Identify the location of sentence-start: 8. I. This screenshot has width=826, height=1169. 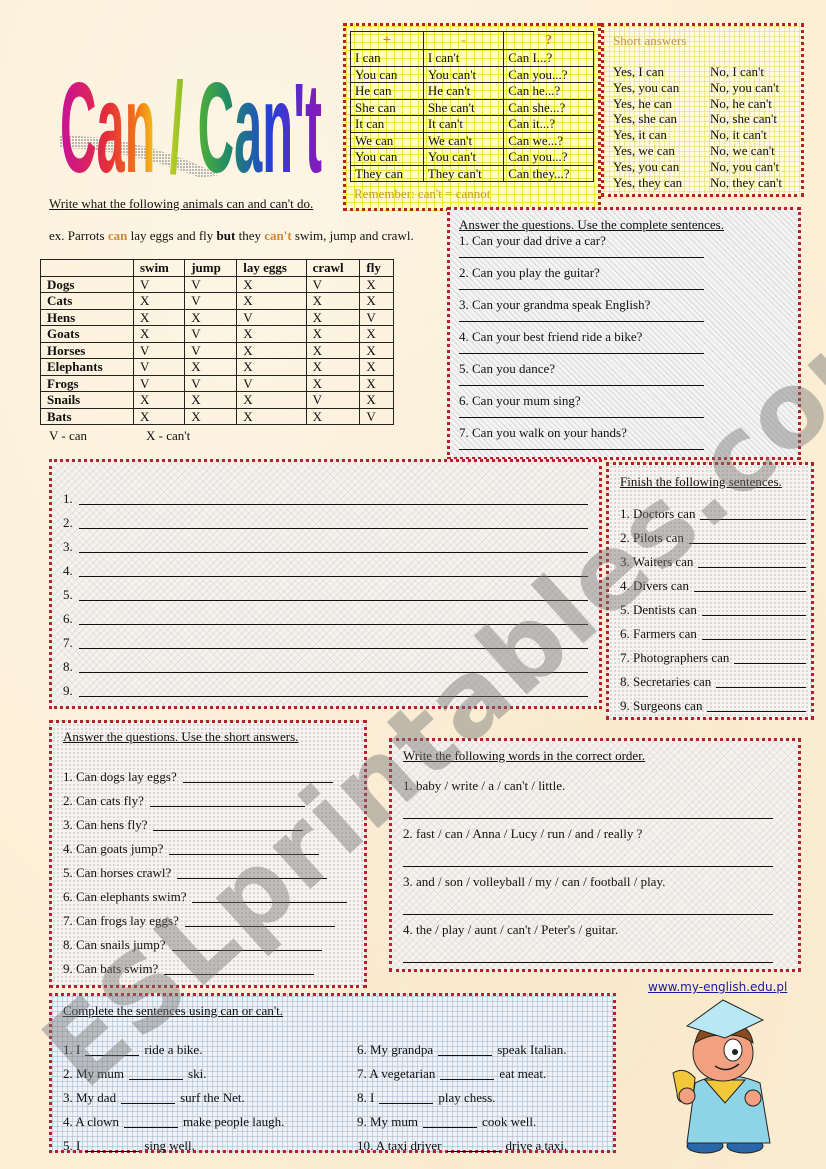
(366, 1097).